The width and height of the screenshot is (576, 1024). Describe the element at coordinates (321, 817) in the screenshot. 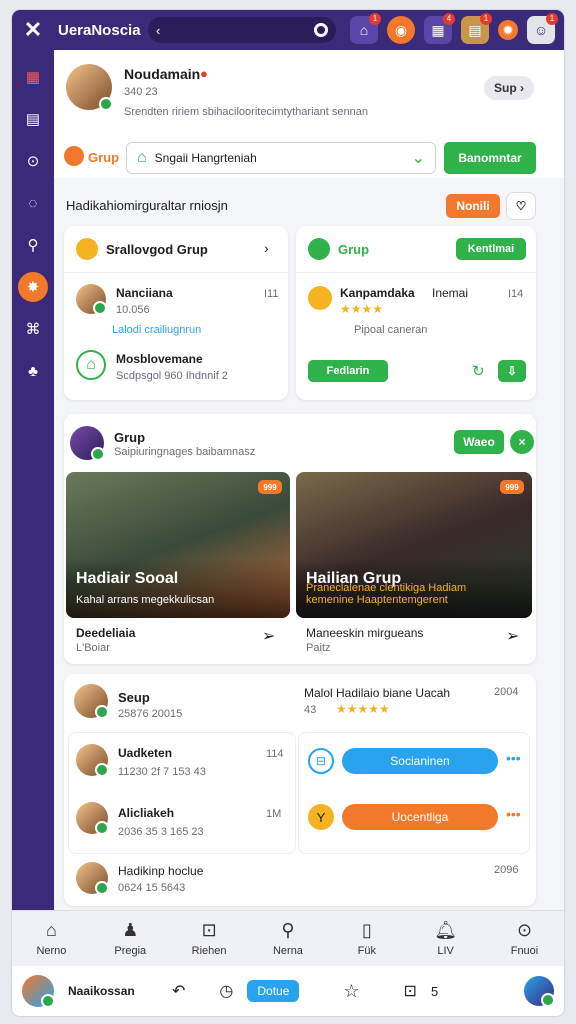

I see `pin-icon: Y` at that location.